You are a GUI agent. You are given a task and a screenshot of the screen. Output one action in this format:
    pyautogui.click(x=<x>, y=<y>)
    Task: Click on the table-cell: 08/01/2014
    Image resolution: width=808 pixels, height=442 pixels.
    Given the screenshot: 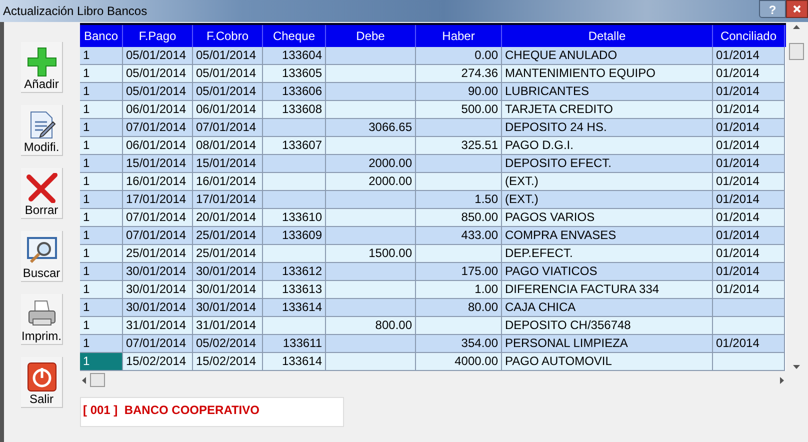 What is the action you would take?
    pyautogui.click(x=228, y=146)
    